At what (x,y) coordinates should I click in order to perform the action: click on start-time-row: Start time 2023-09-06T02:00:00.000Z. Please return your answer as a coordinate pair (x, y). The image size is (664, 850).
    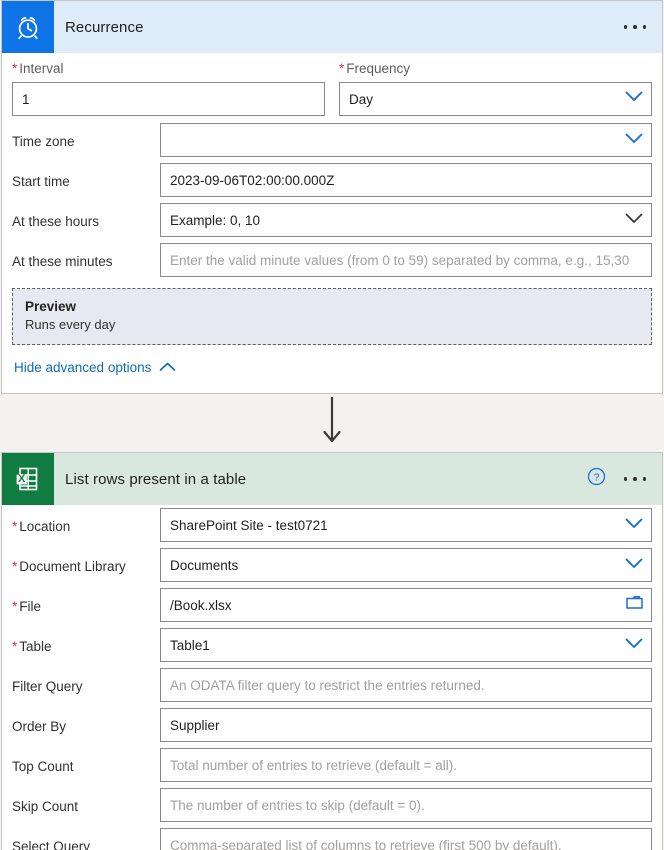
    Looking at the image, I should click on (332, 180).